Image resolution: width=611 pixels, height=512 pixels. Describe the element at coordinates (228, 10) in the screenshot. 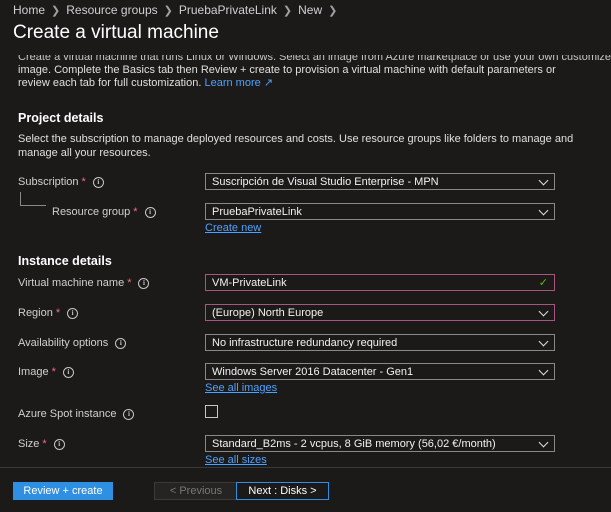

I see `breadcrumb-resource-group: PruebaPrivateLink` at that location.